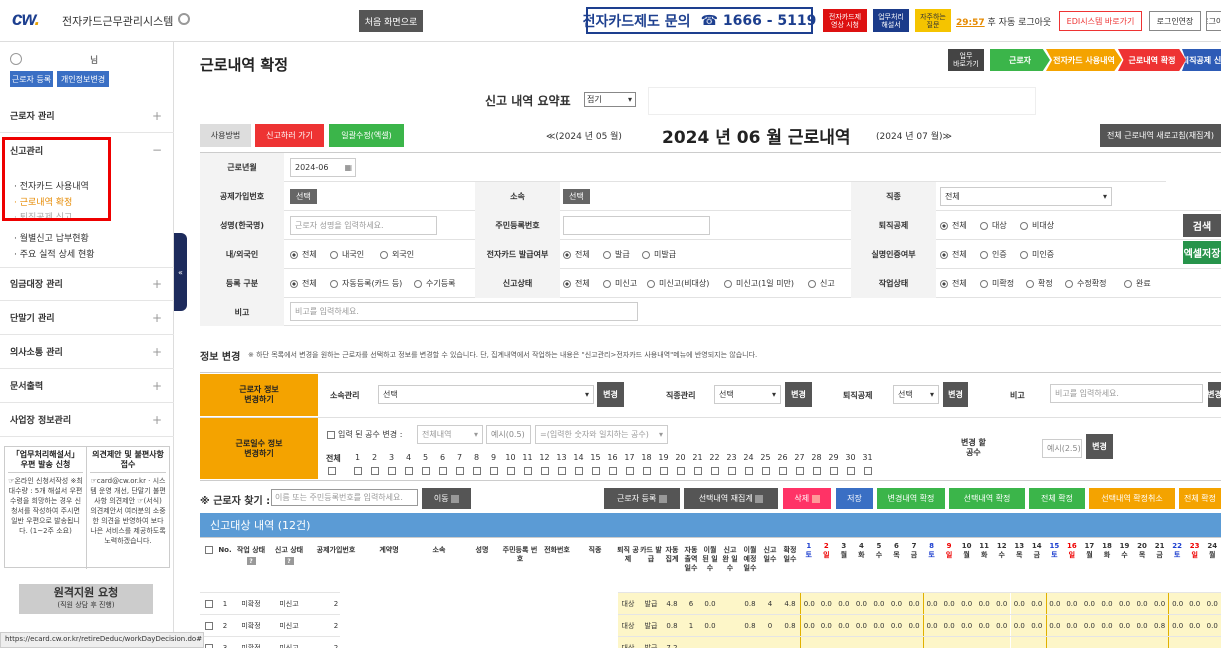 This screenshot has height=648, width=1221. What do you see at coordinates (1132, 498) in the screenshot?
I see `cancel-selected-button: 선택내역 확정취소` at bounding box center [1132, 498].